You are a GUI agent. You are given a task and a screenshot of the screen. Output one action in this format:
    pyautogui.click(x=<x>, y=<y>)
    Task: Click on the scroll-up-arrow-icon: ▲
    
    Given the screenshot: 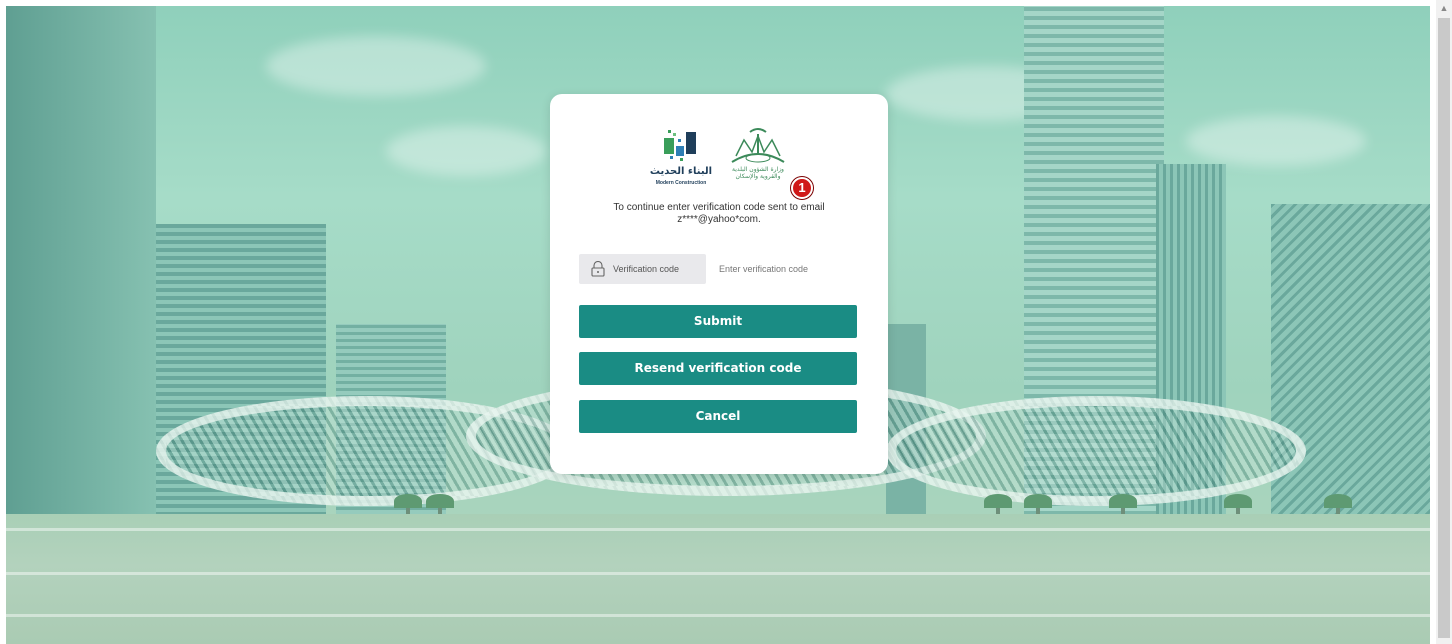 What is the action you would take?
    pyautogui.click(x=1444, y=8)
    